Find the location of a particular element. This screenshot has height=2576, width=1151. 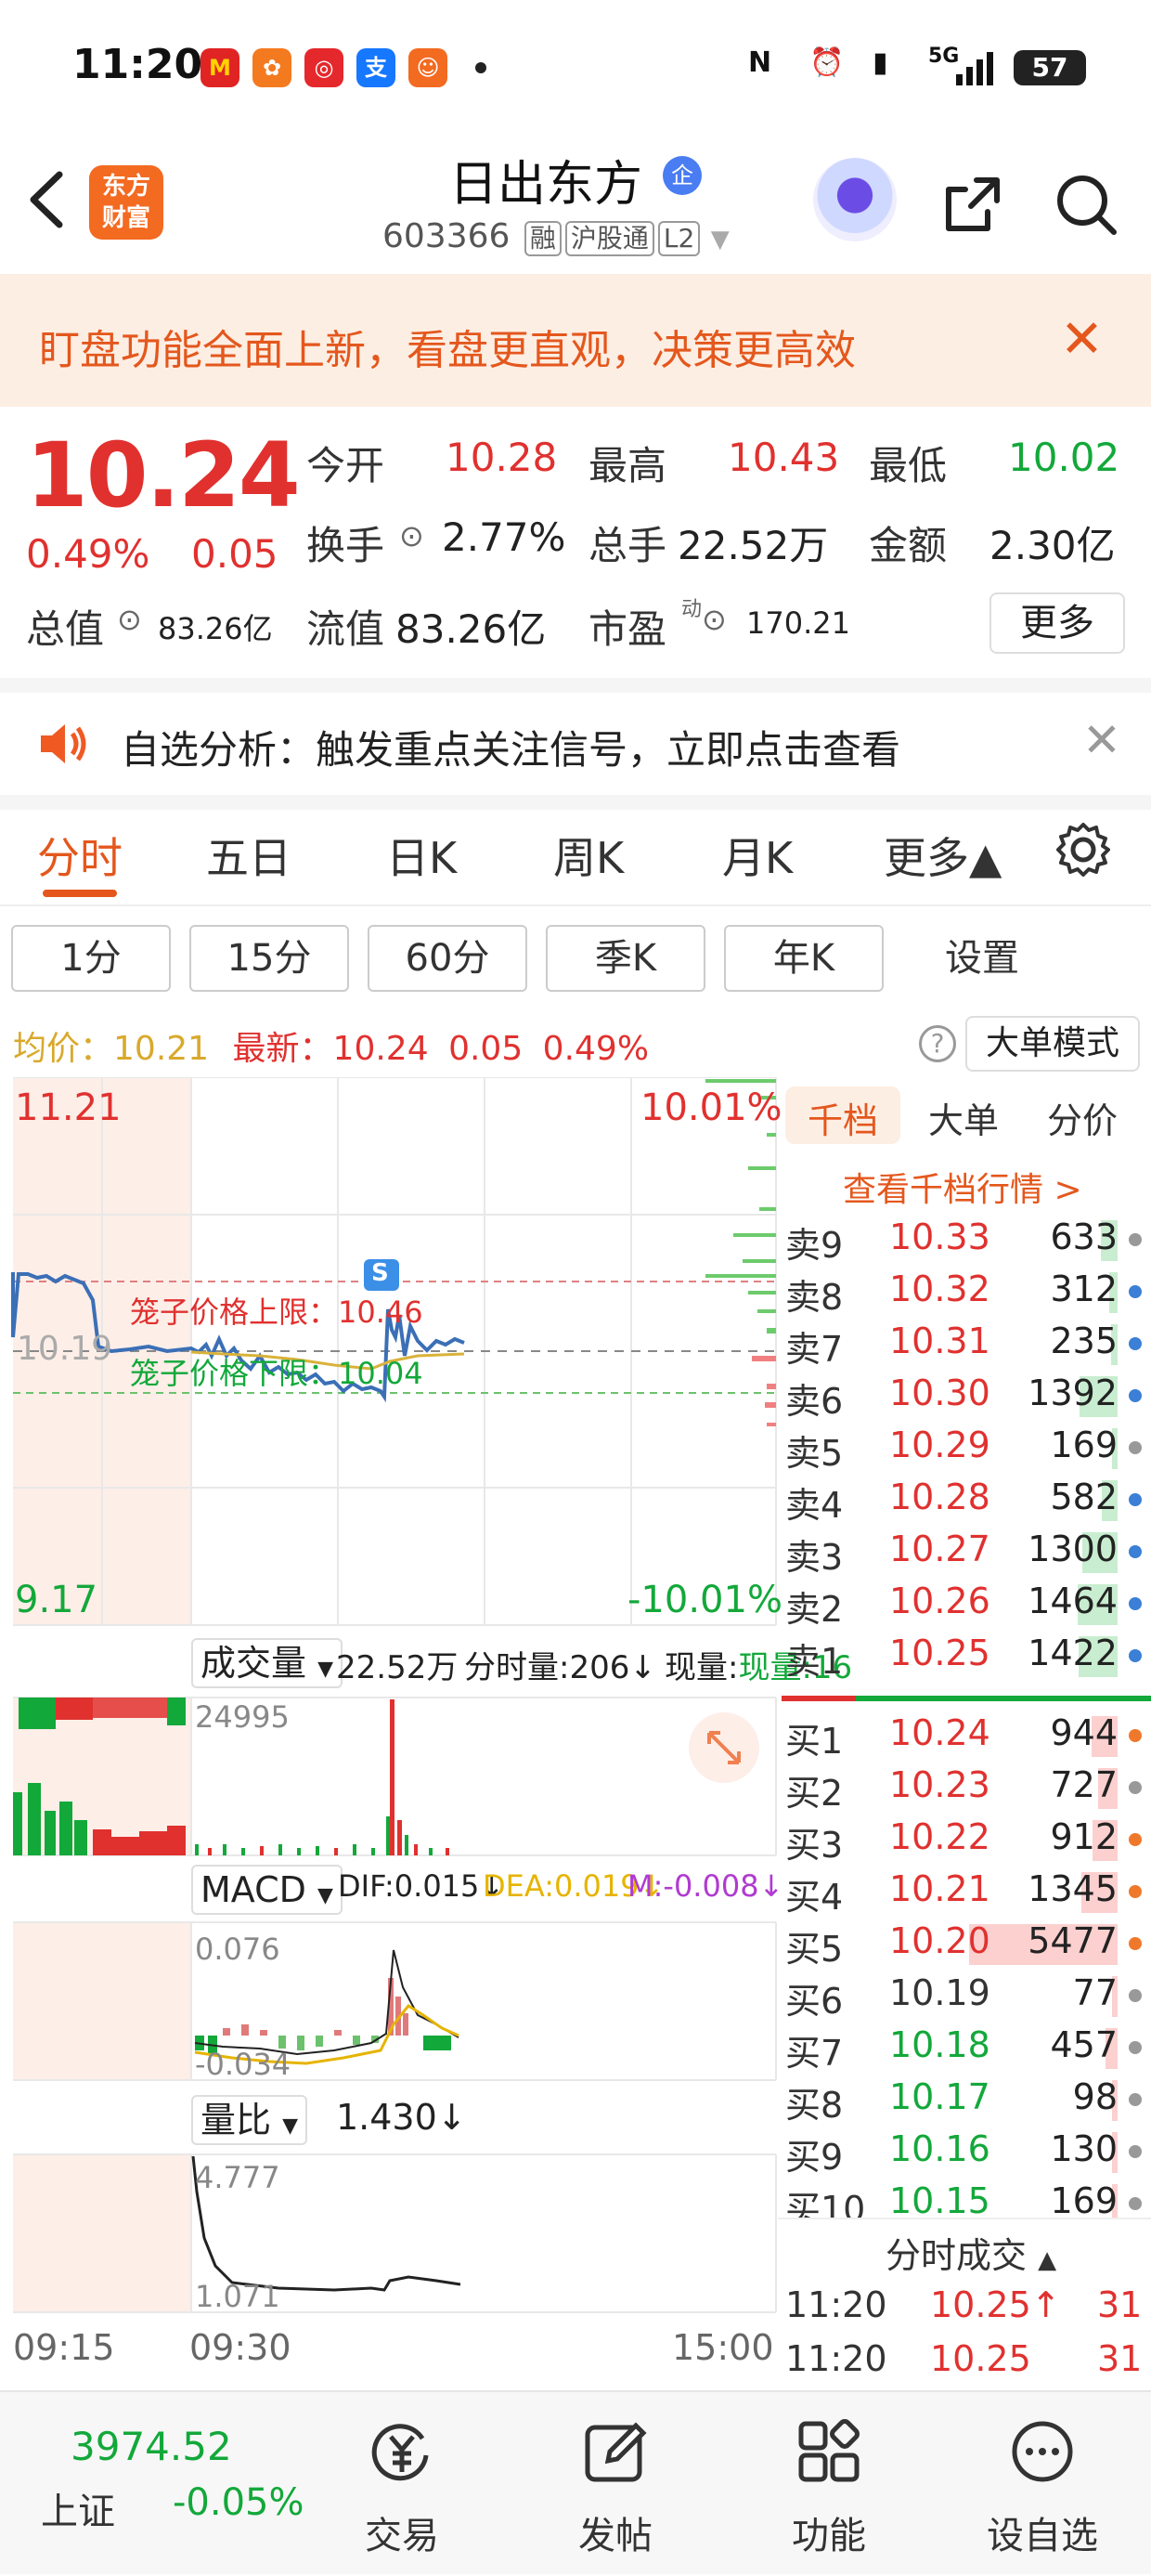

alarm-icon: ⏰ is located at coordinates (827, 62).